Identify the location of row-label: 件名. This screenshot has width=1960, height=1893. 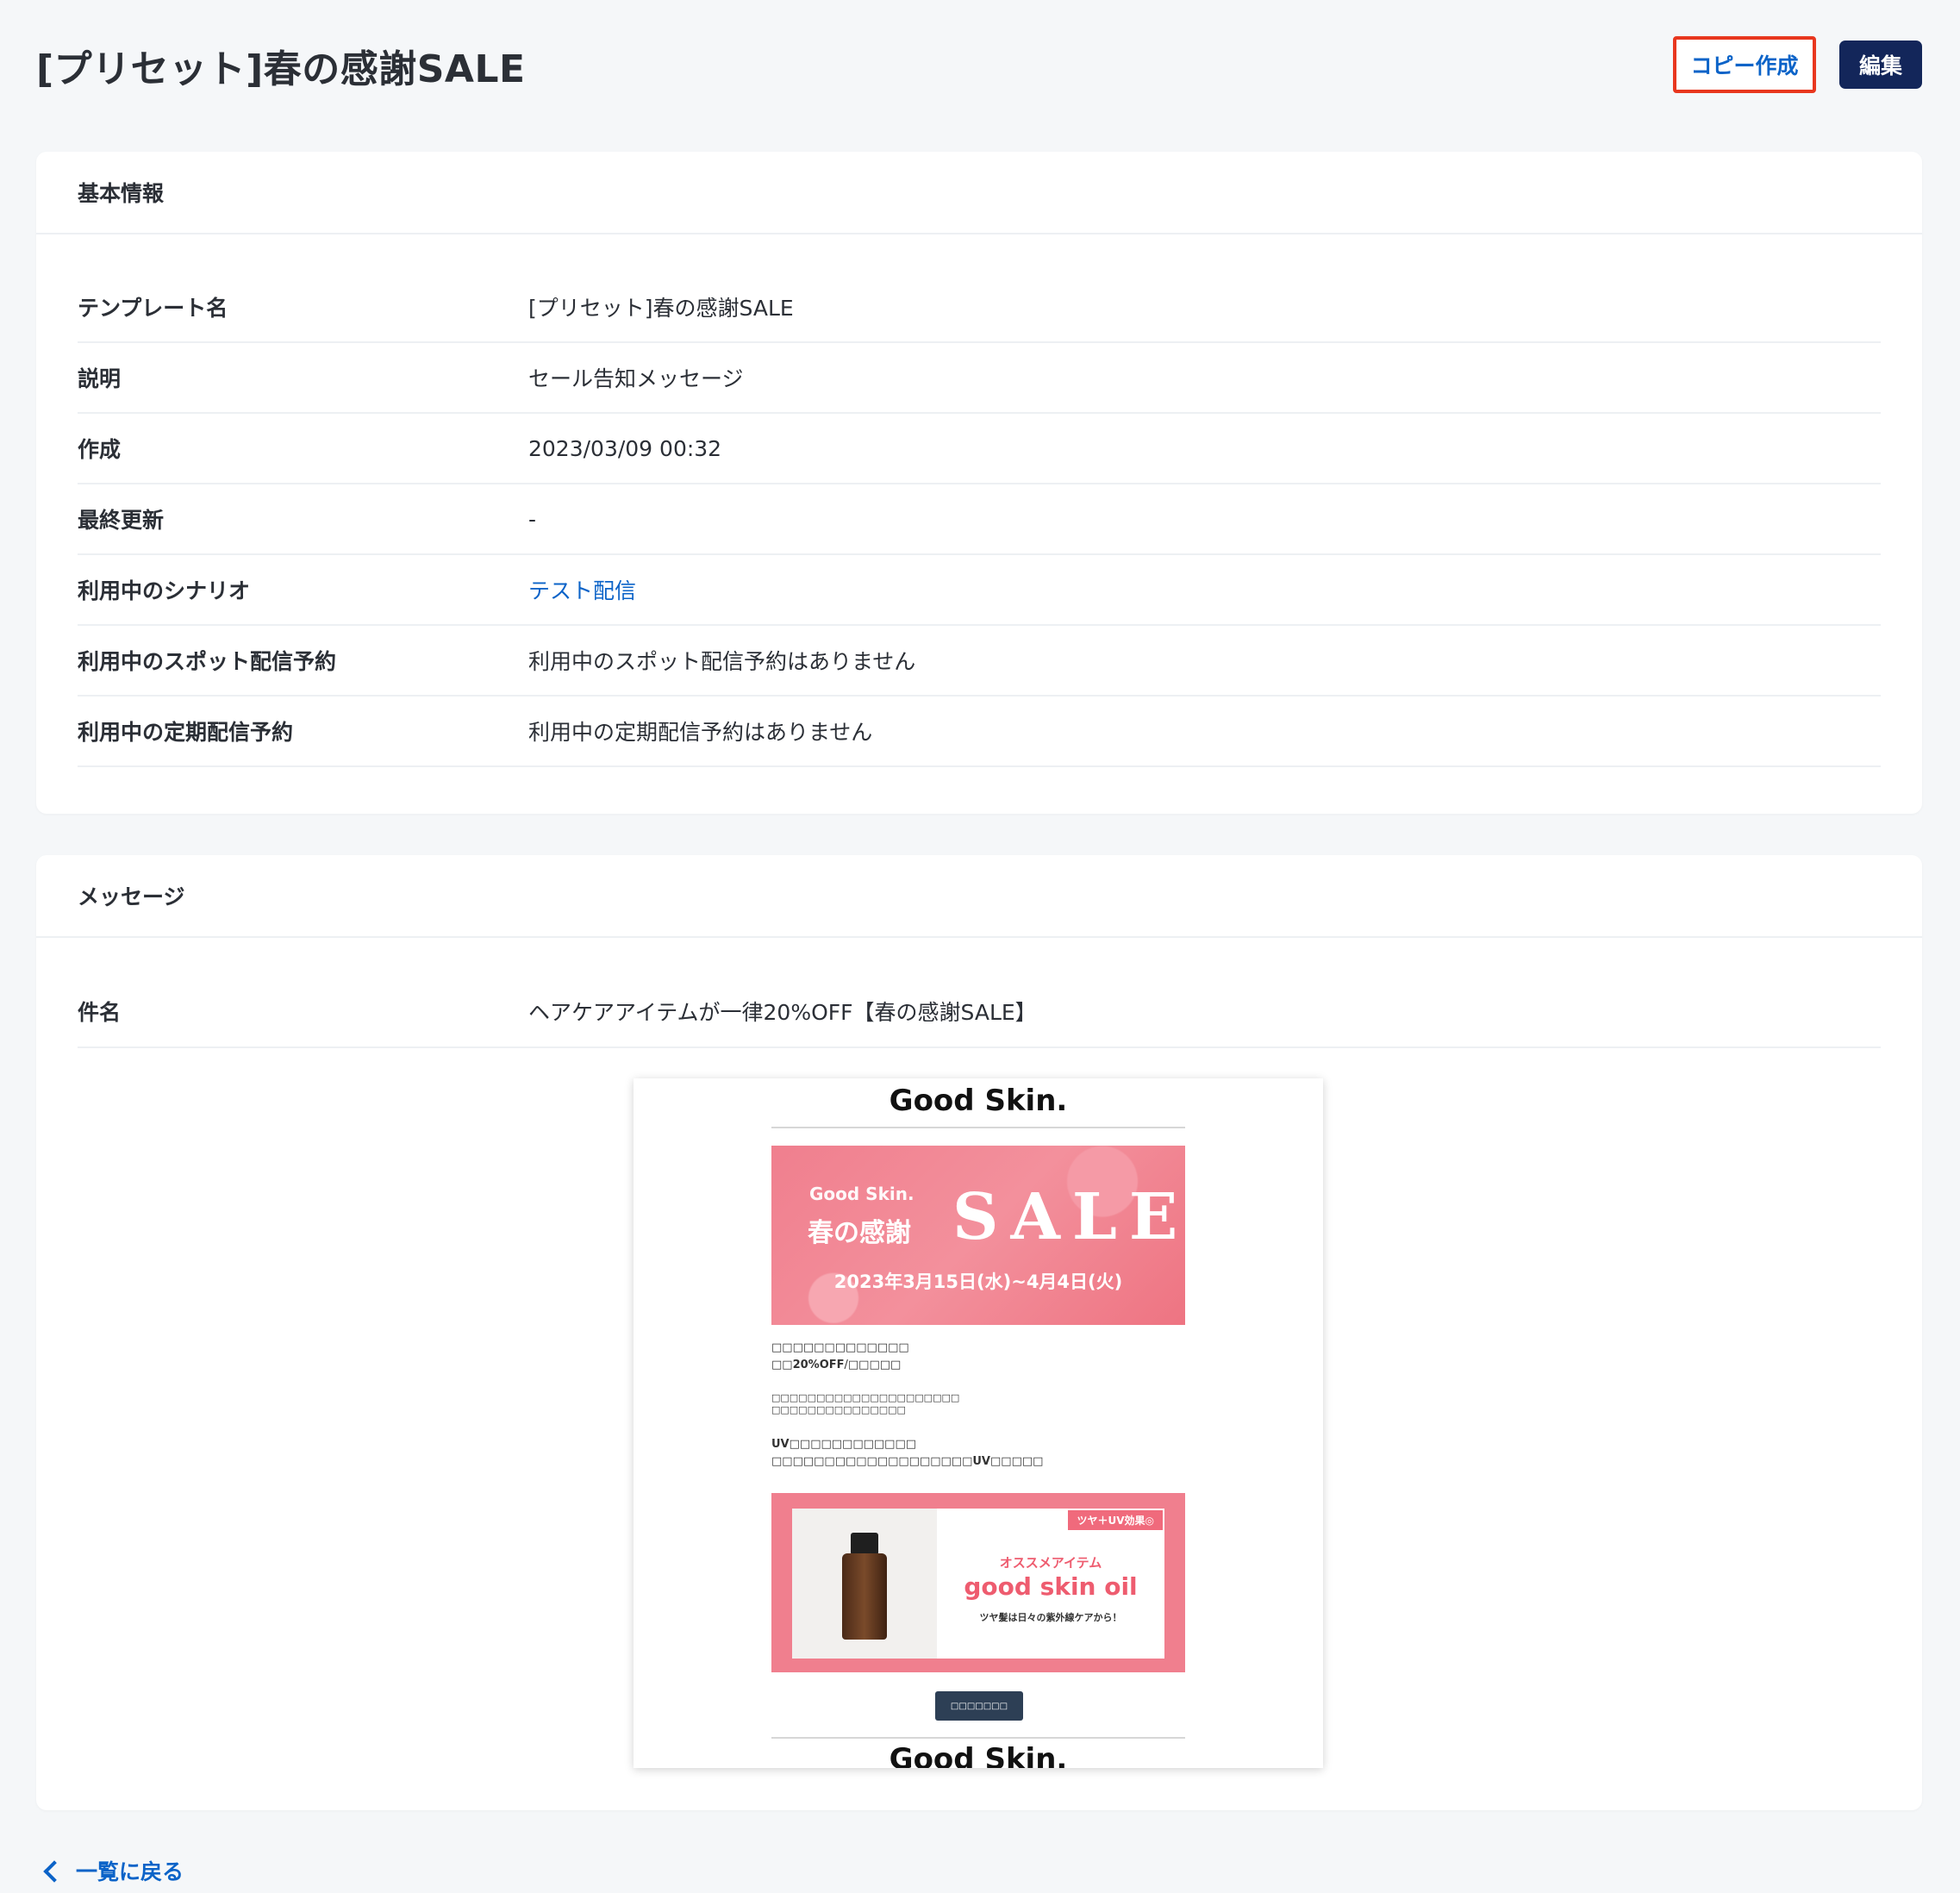
(100, 1012).